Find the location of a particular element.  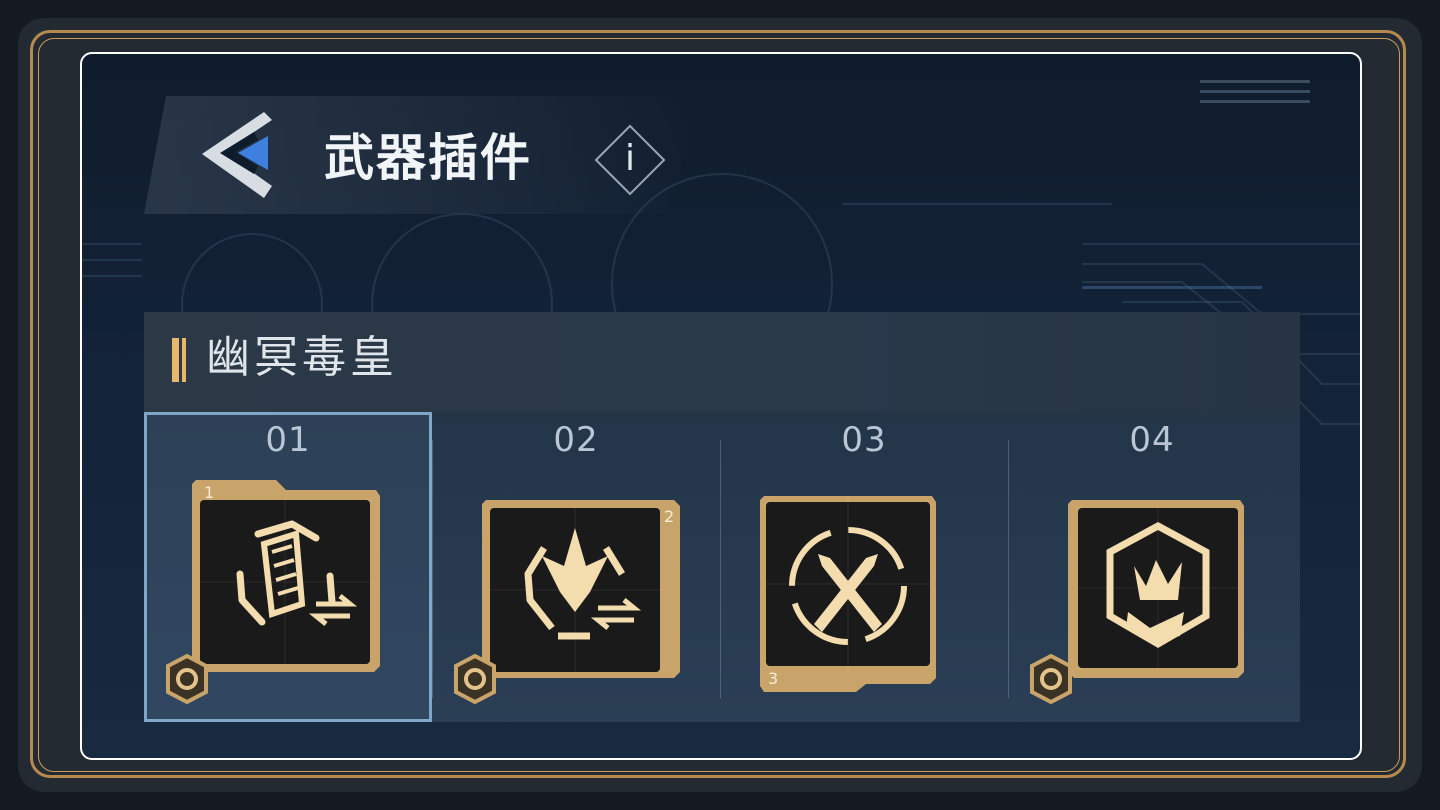

plugin-card: 1 is located at coordinates (286, 579).